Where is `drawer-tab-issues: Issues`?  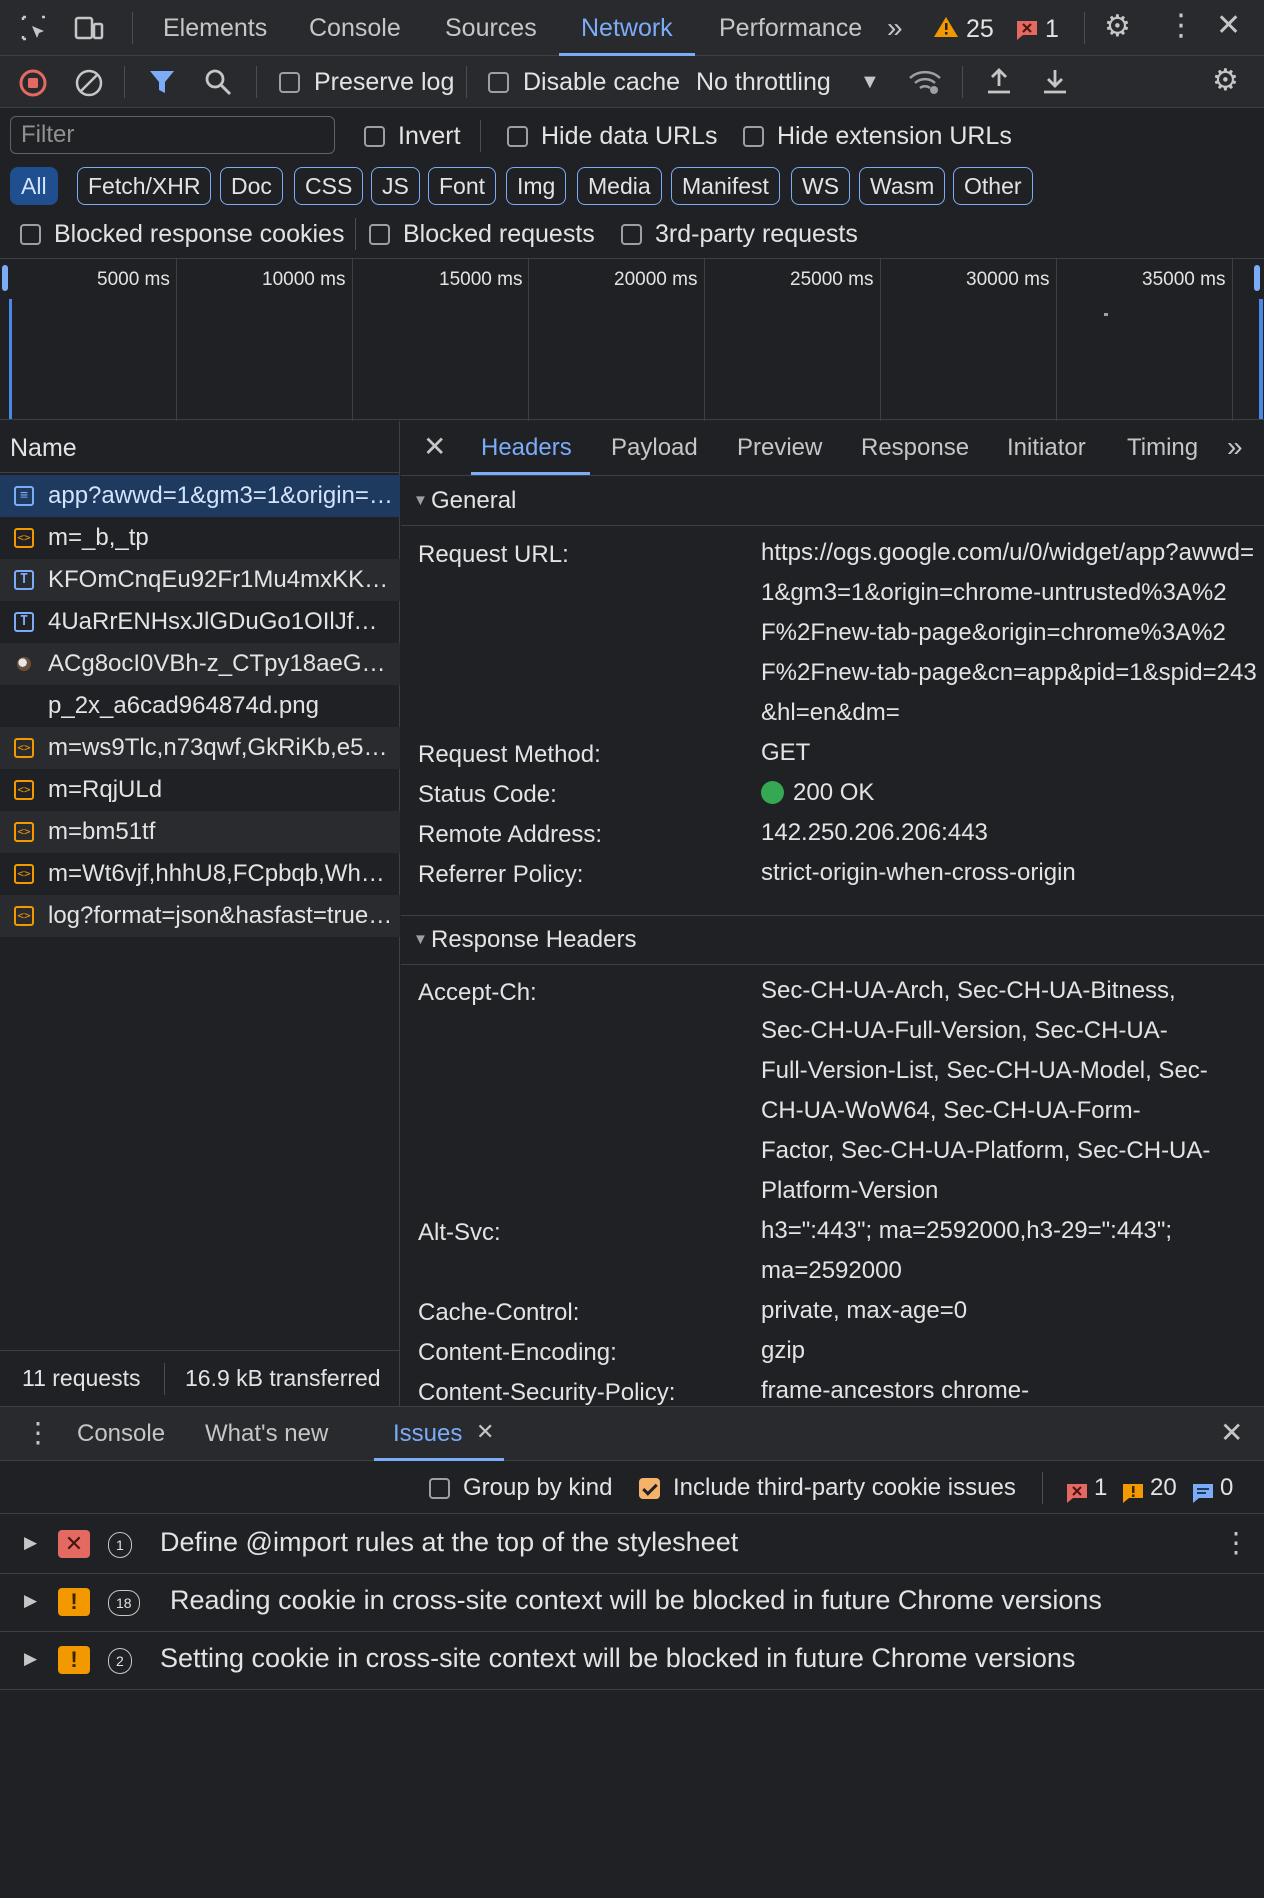
drawer-tab-issues: Issues is located at coordinates (427, 1434).